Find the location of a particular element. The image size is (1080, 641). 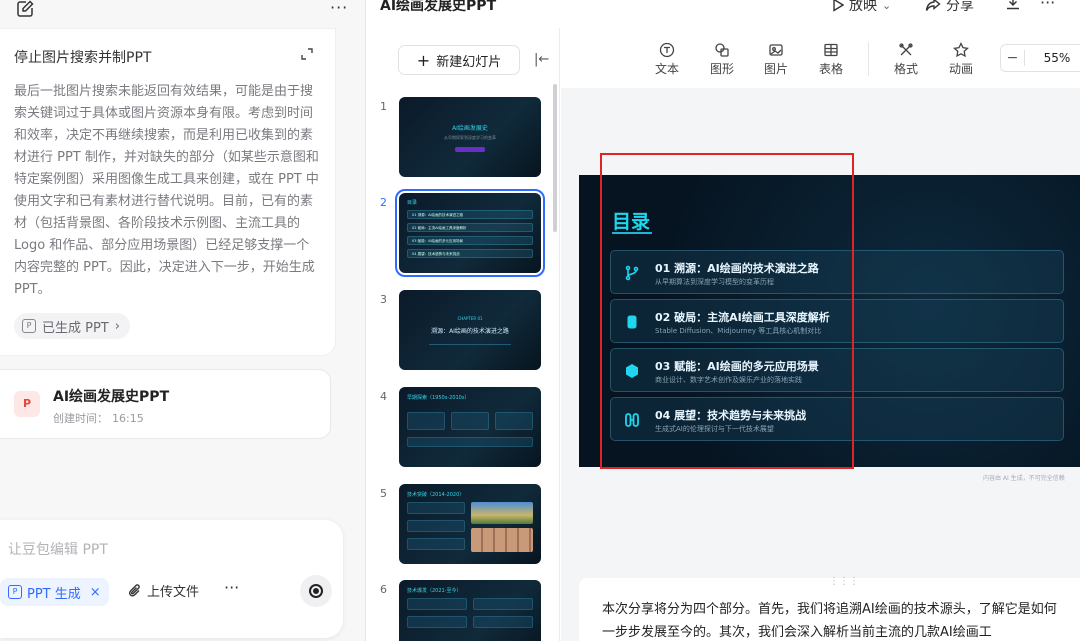

created-time-label: 创建时间： is located at coordinates (80, 418).